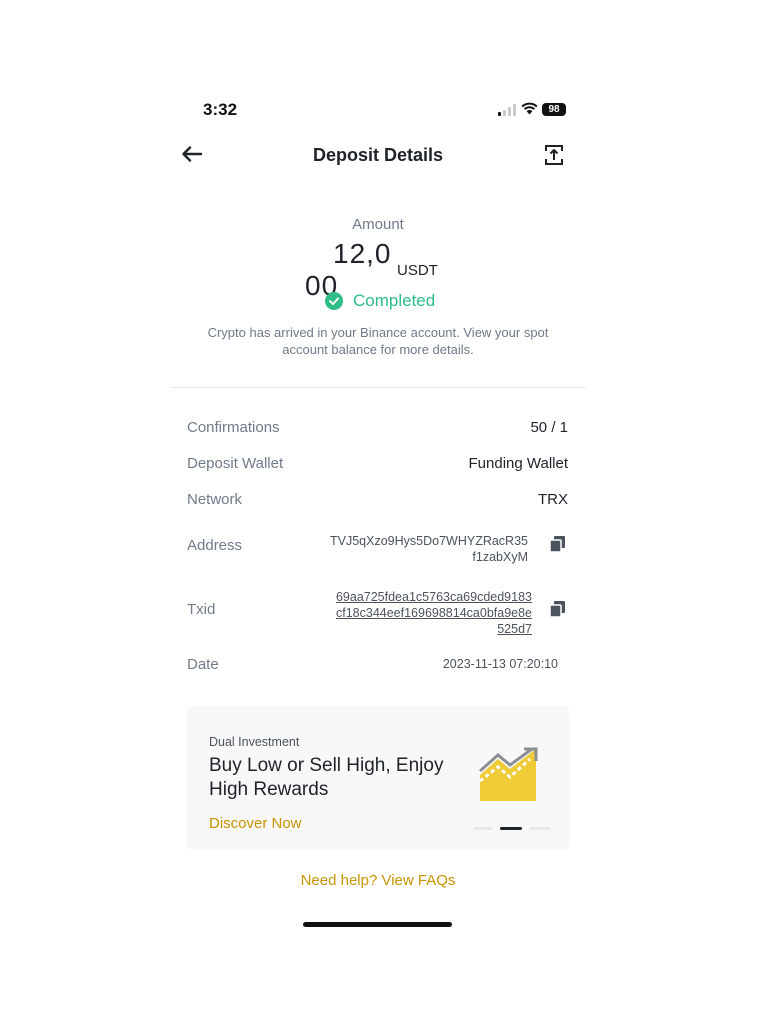 The height and width of the screenshot is (1024, 768). Describe the element at coordinates (233, 427) in the screenshot. I see `confirmations-label: Confirmations` at that location.